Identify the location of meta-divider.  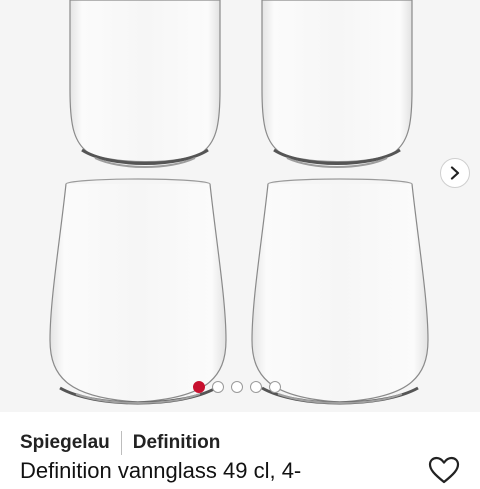
(121, 443).